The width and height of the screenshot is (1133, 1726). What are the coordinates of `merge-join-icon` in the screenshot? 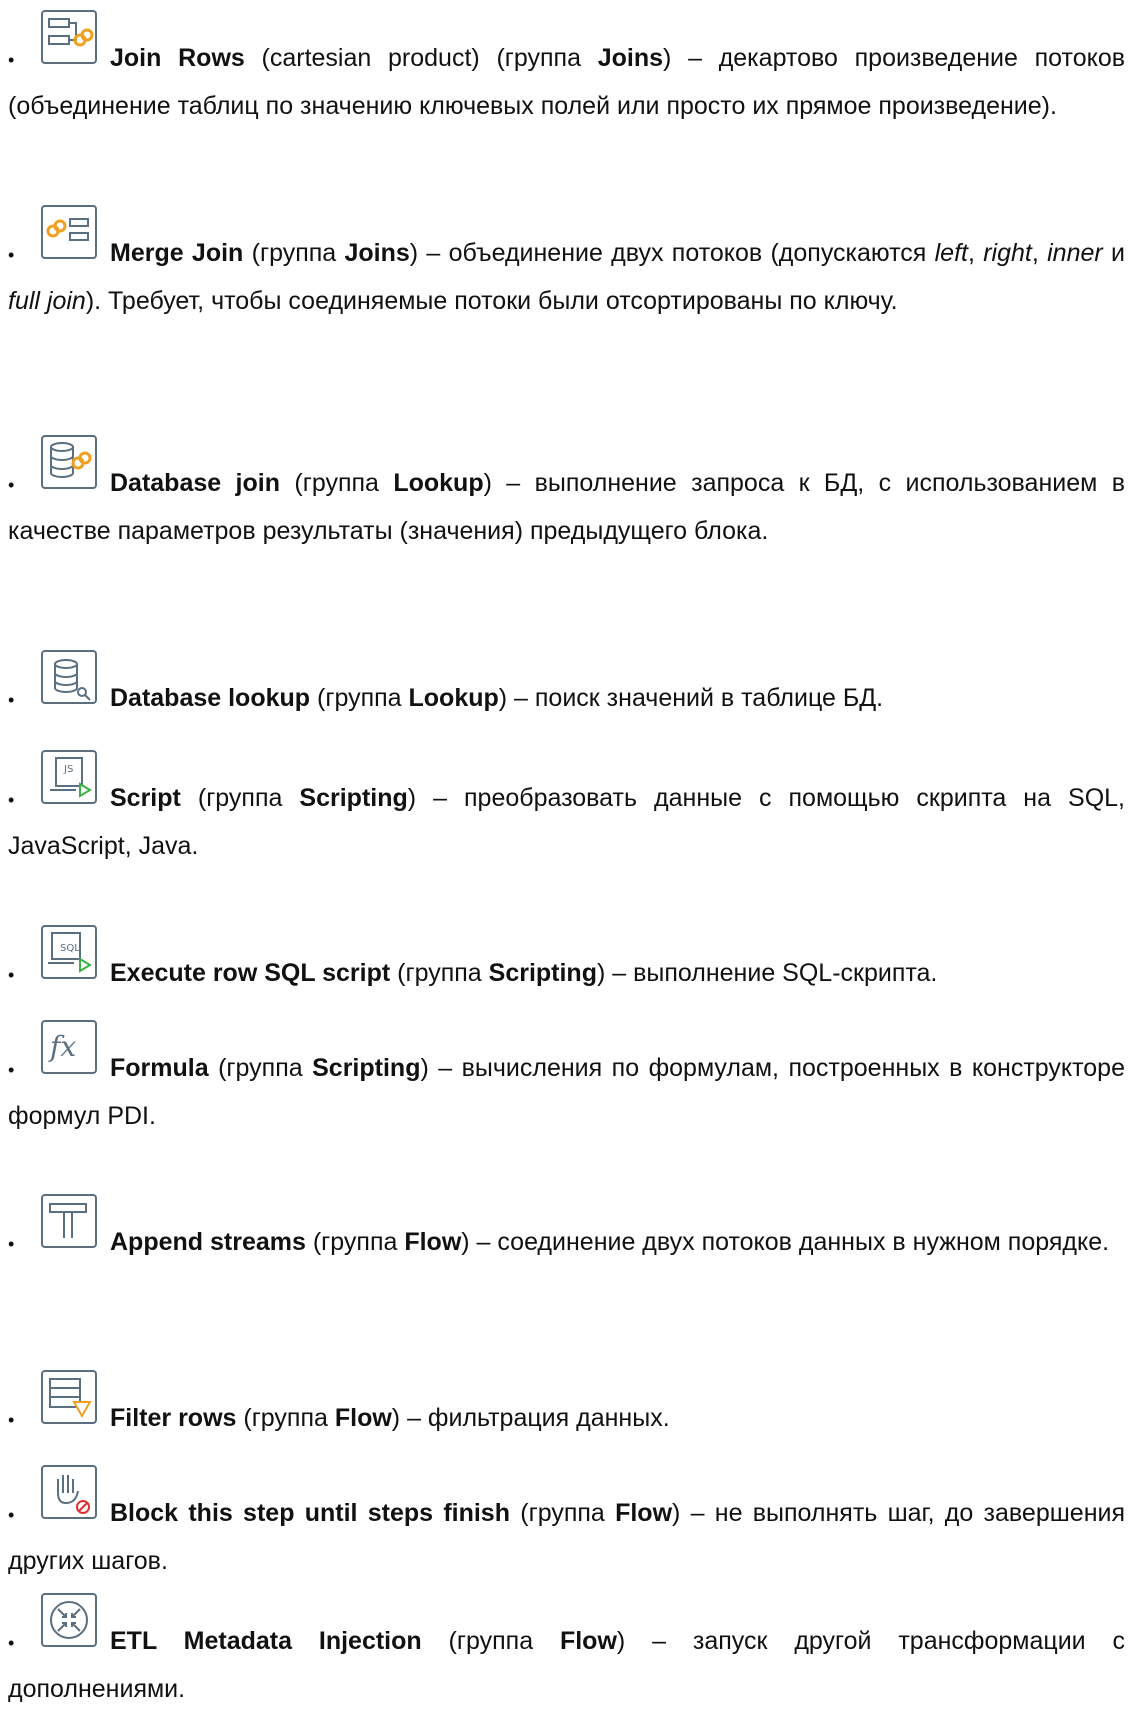 It's located at (69, 234).